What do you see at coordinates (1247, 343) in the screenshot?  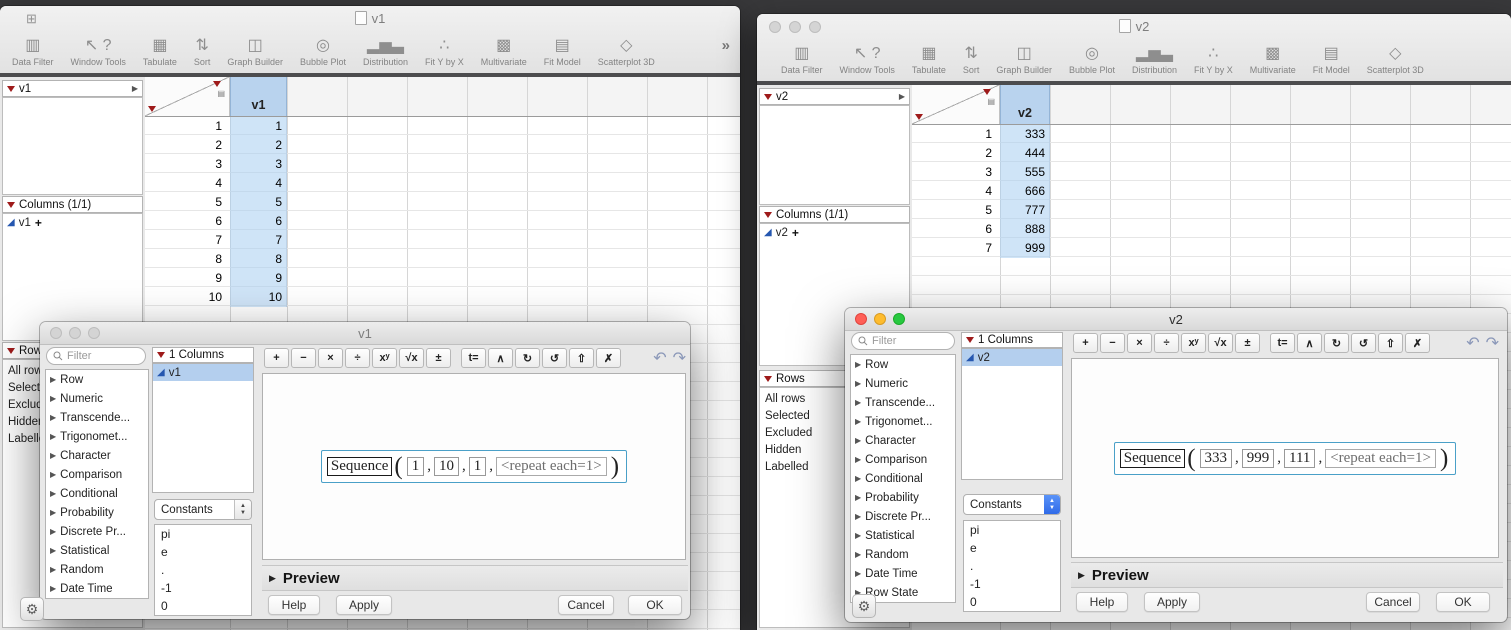 I see `plus-minus-icon: ±` at bounding box center [1247, 343].